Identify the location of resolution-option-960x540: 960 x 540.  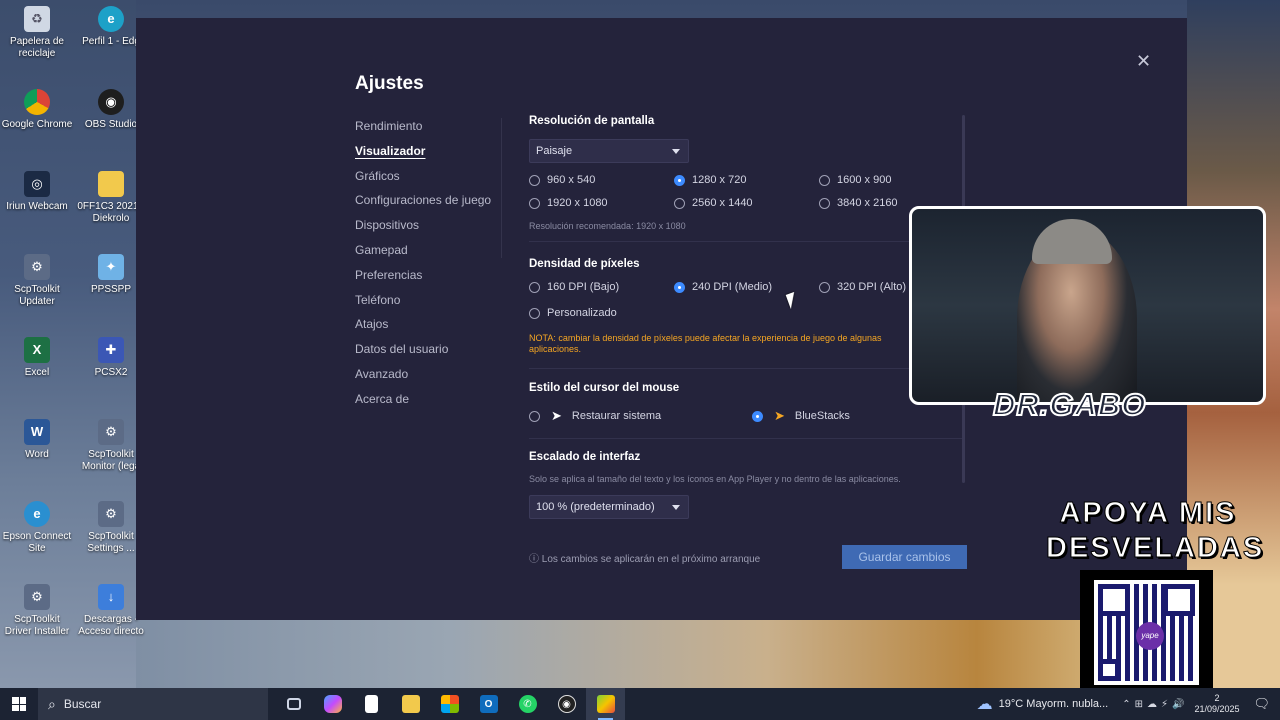
(562, 180).